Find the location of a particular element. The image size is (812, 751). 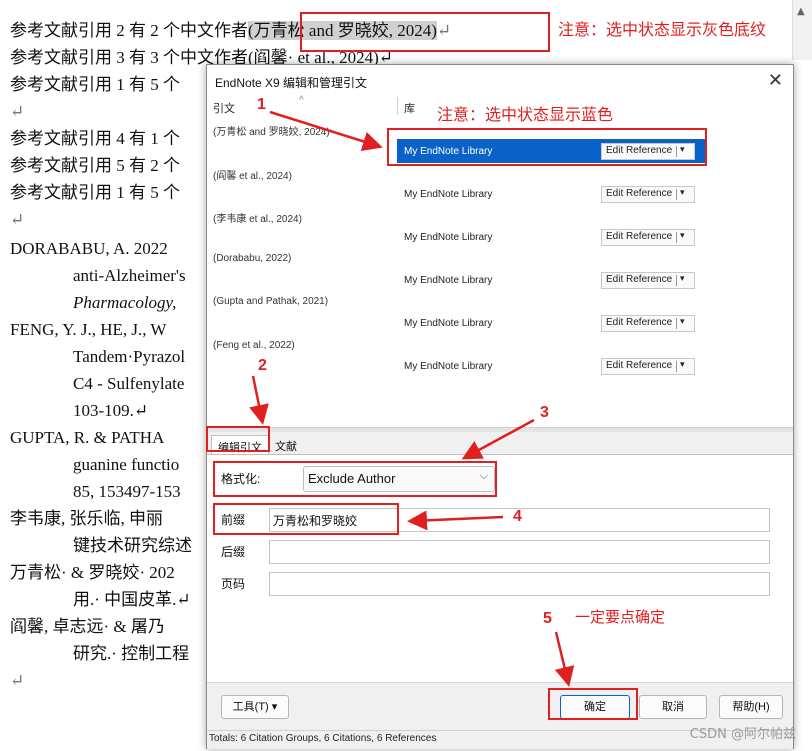

tab-reference: 文献 is located at coordinates (286, 445).